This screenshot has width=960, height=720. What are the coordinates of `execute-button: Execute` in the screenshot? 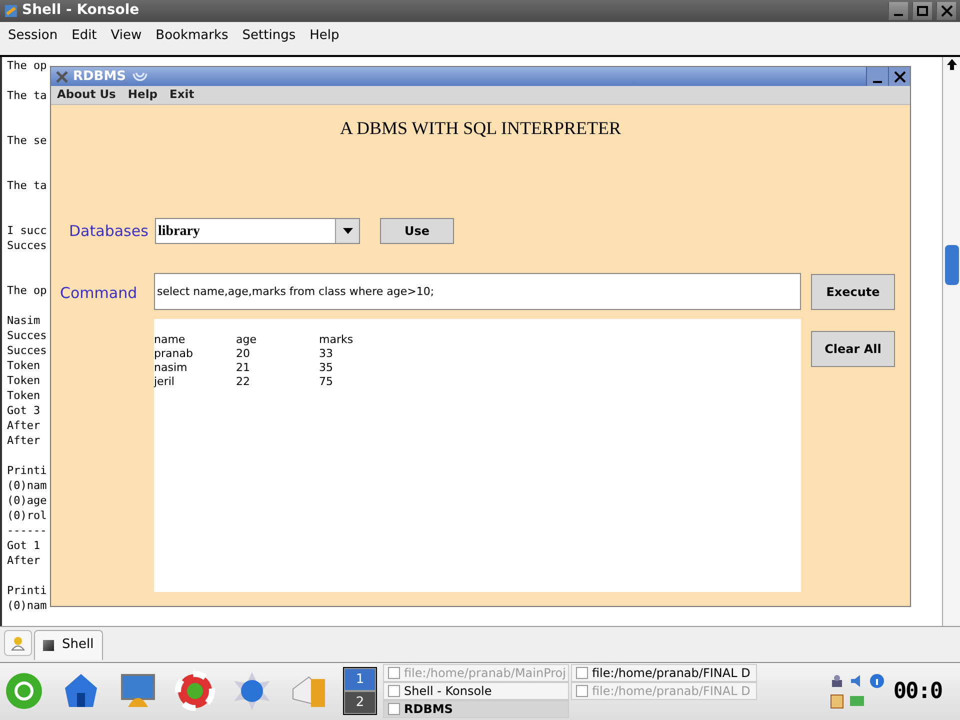 It's located at (853, 292).